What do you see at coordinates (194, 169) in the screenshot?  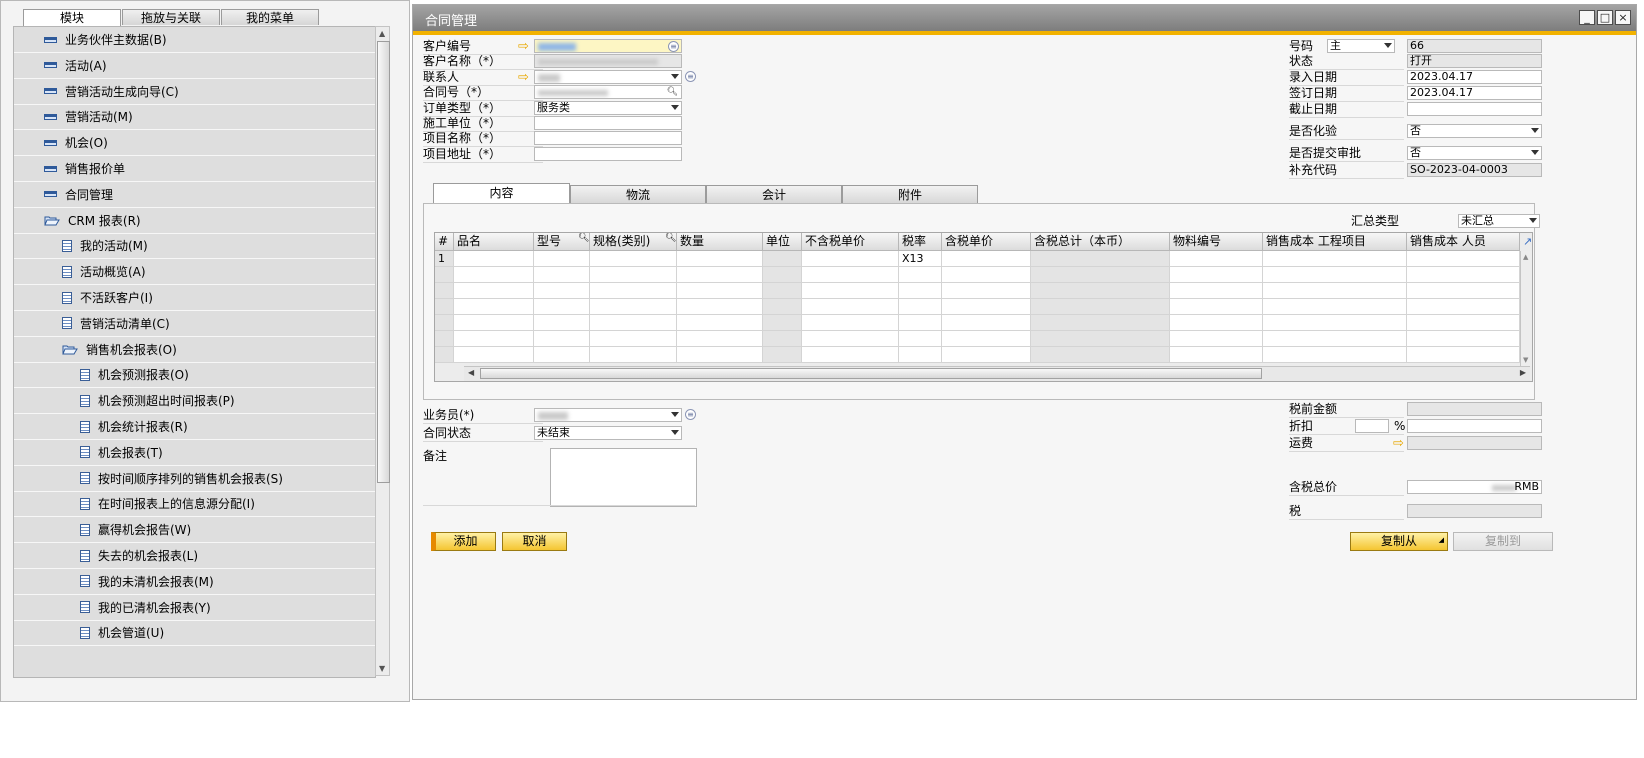 I see `tree-item: 销售报价单` at bounding box center [194, 169].